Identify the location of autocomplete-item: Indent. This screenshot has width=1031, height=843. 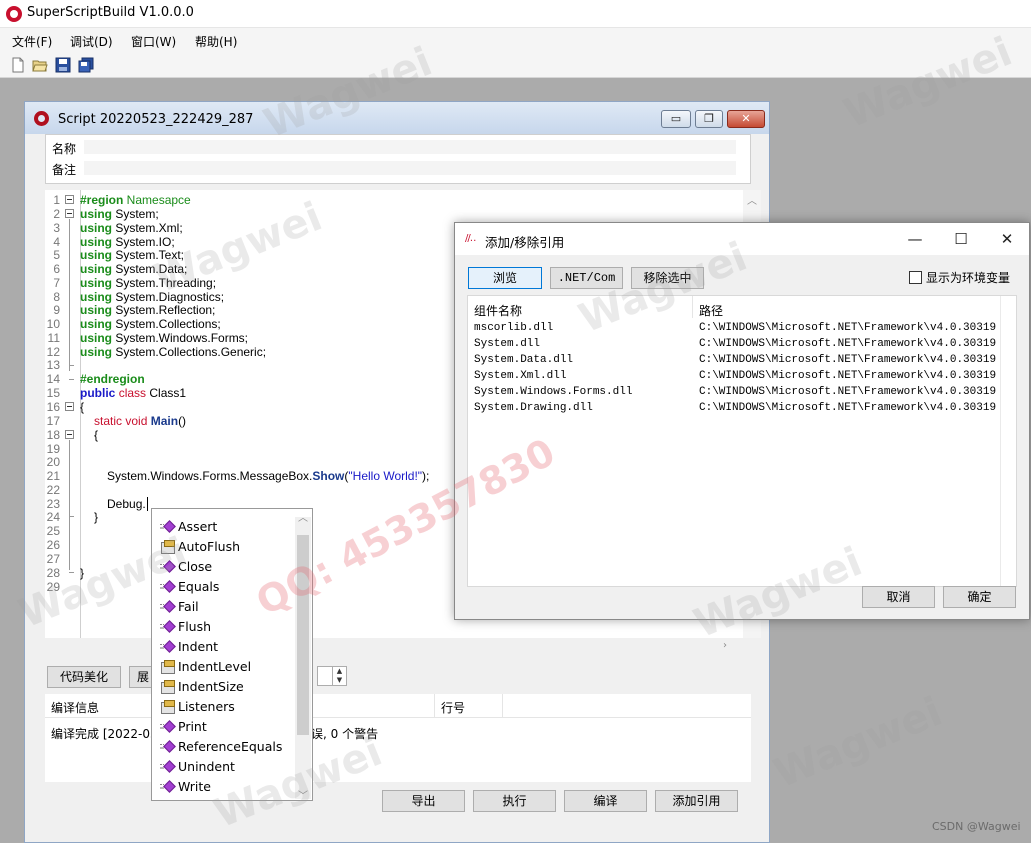
(226, 647).